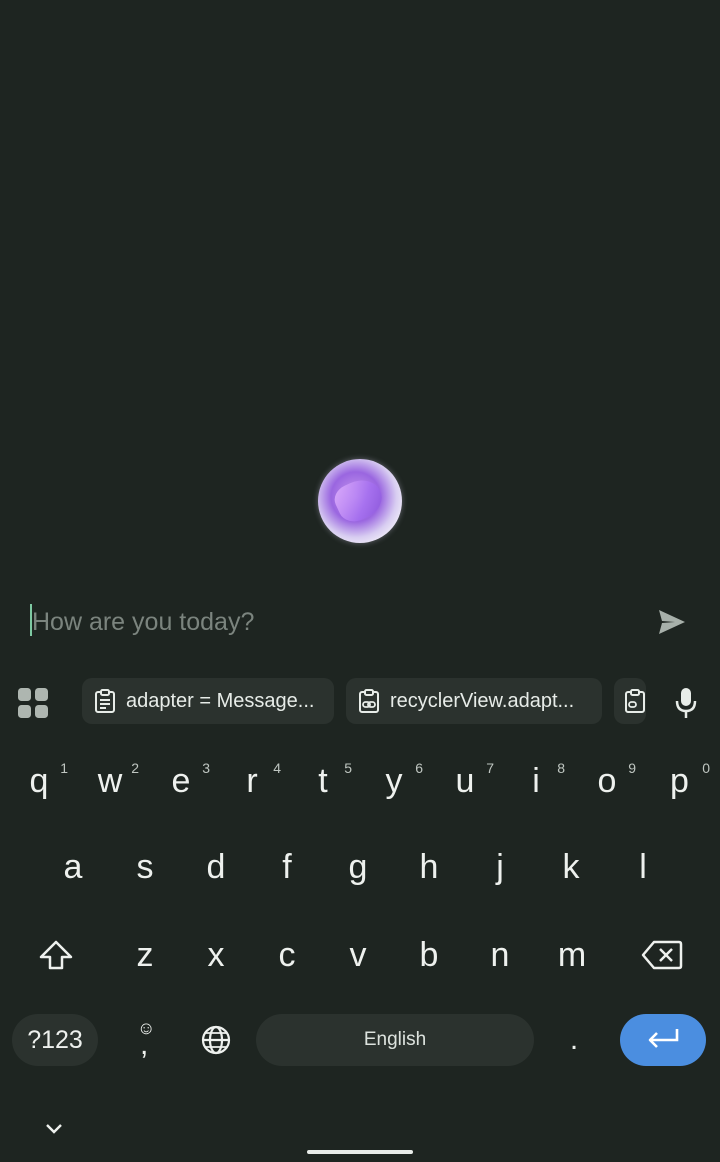  I want to click on key-z: z, so click(145, 955).